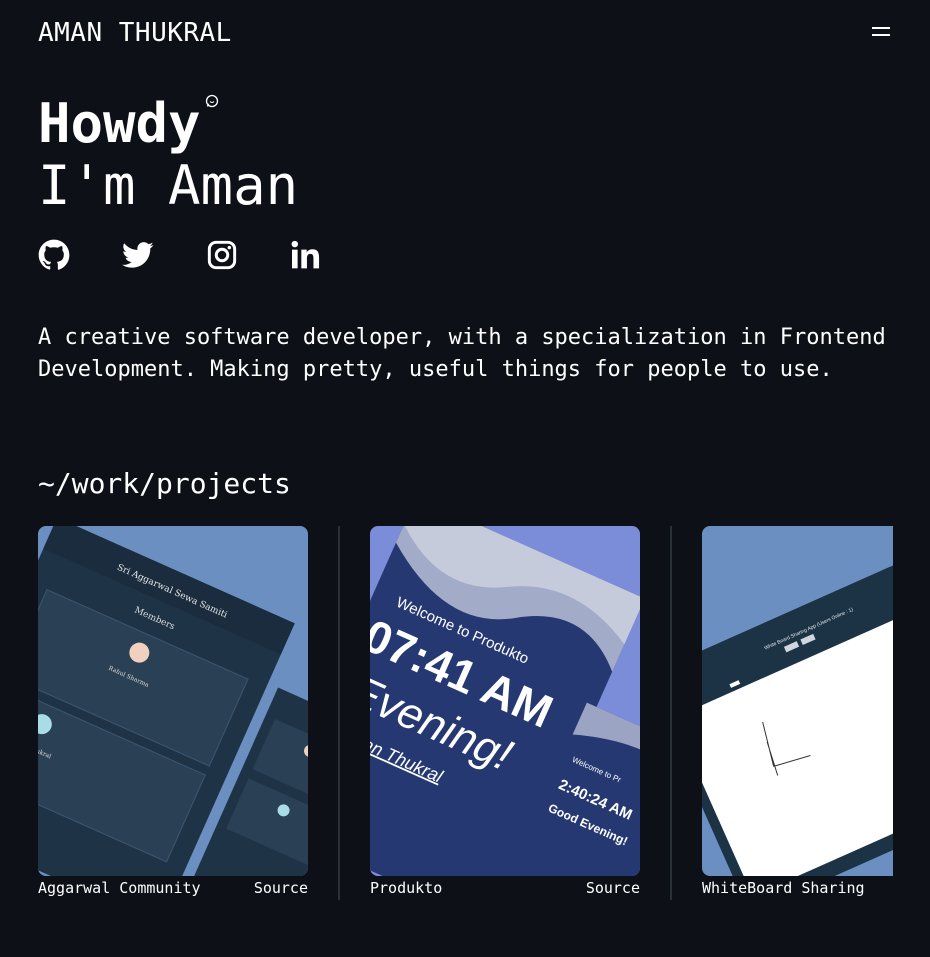  What do you see at coordinates (783, 888) in the screenshot?
I see `project-name: WhiteBoard Sharing` at bounding box center [783, 888].